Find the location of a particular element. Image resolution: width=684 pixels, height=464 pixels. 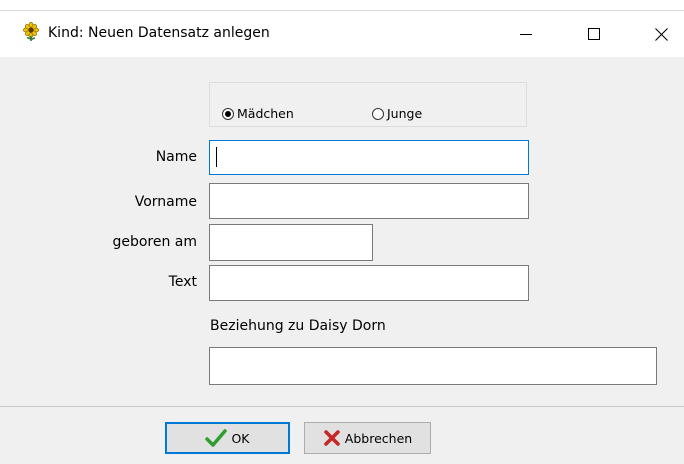

ok-button: OK is located at coordinates (227, 438).